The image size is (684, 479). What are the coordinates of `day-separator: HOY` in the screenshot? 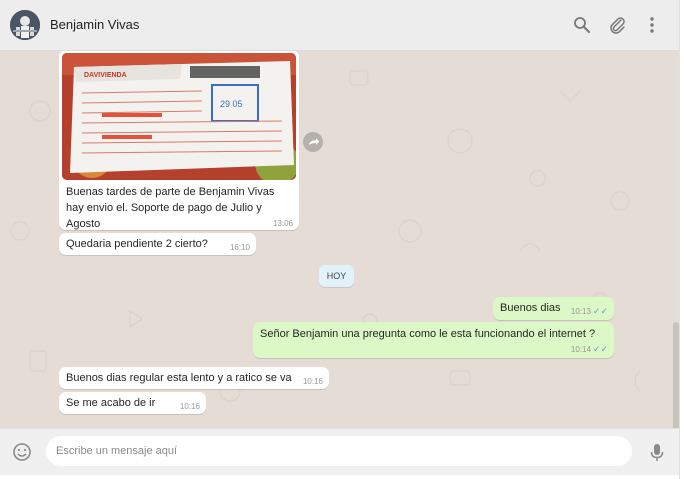 It's located at (336, 276).